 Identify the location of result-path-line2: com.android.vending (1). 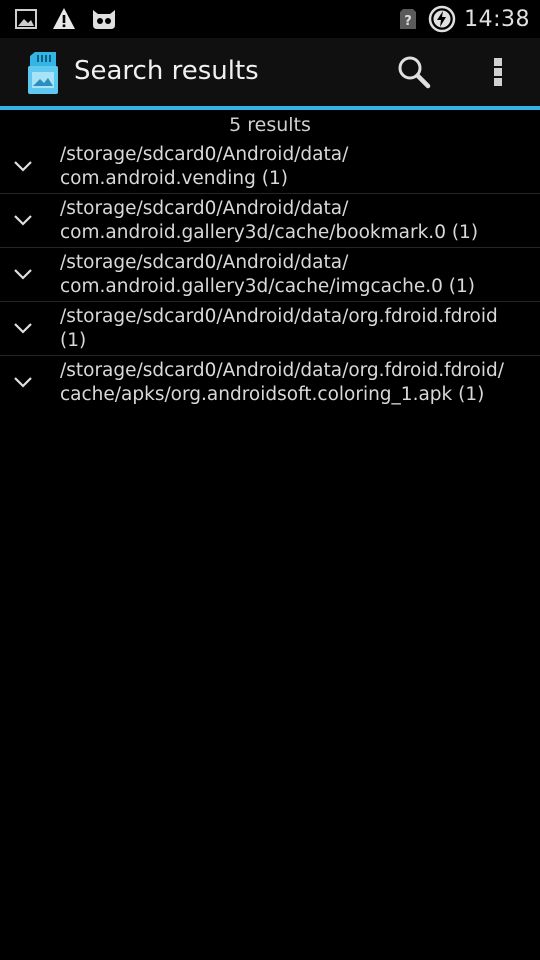
(174, 178).